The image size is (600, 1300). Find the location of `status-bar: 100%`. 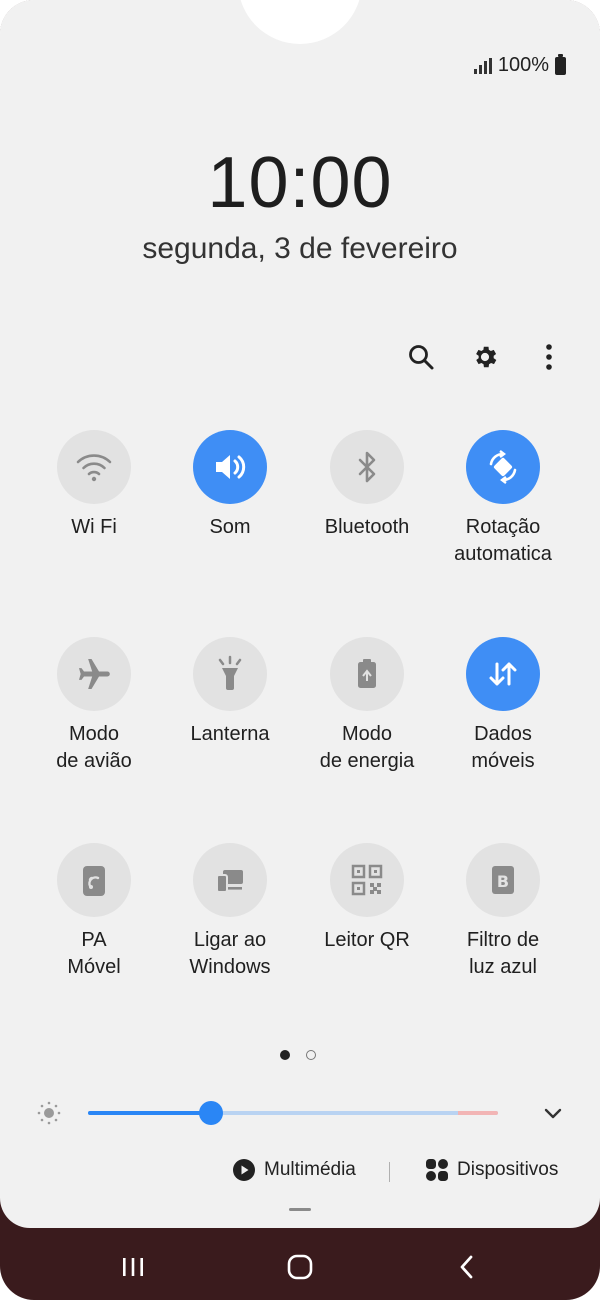

status-bar: 100% is located at coordinates (519, 65).